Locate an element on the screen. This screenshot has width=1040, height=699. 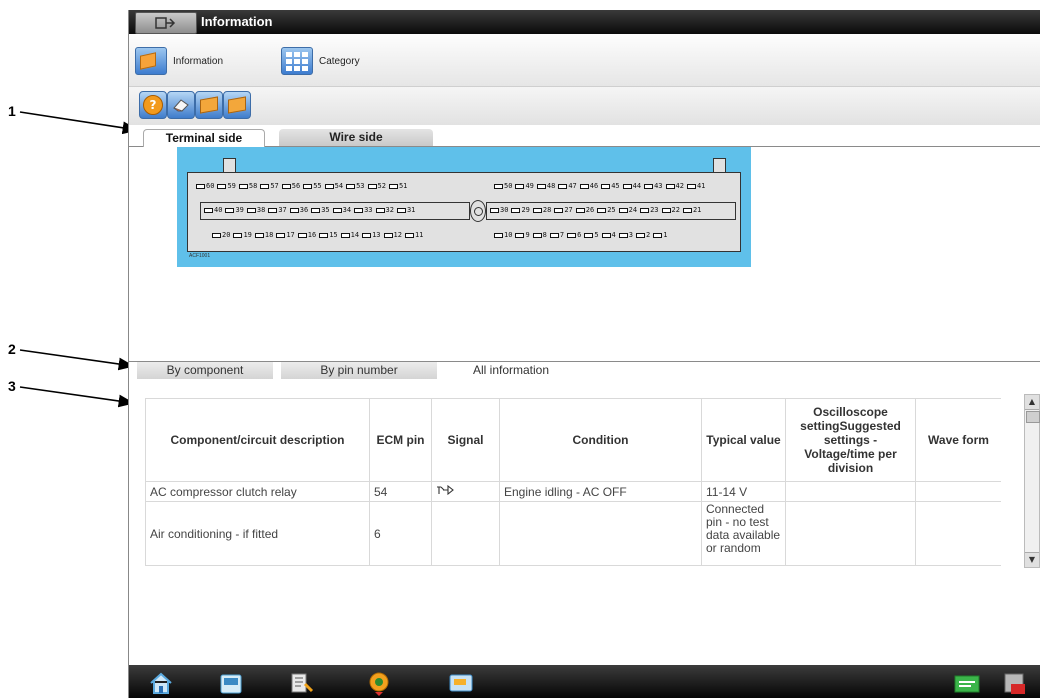
tab-by-component: By component is located at coordinates (205, 370).